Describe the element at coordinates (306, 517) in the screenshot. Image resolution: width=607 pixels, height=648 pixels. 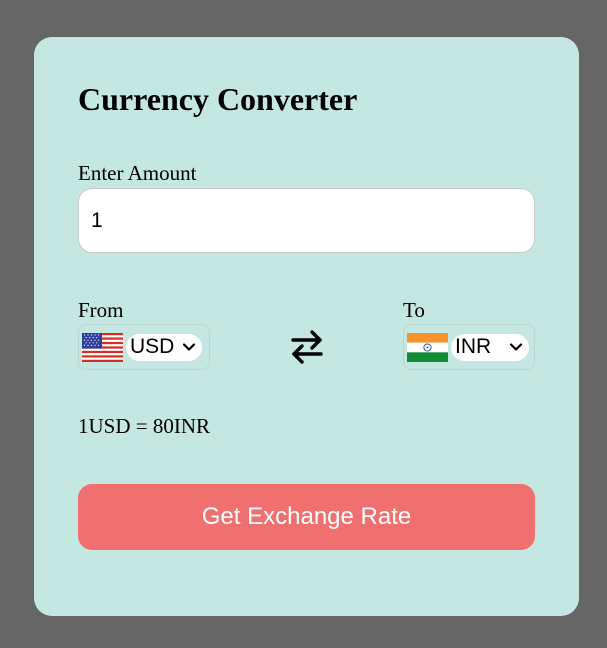
I see `get-exchange-rate-button: Get Exchange Rate` at that location.